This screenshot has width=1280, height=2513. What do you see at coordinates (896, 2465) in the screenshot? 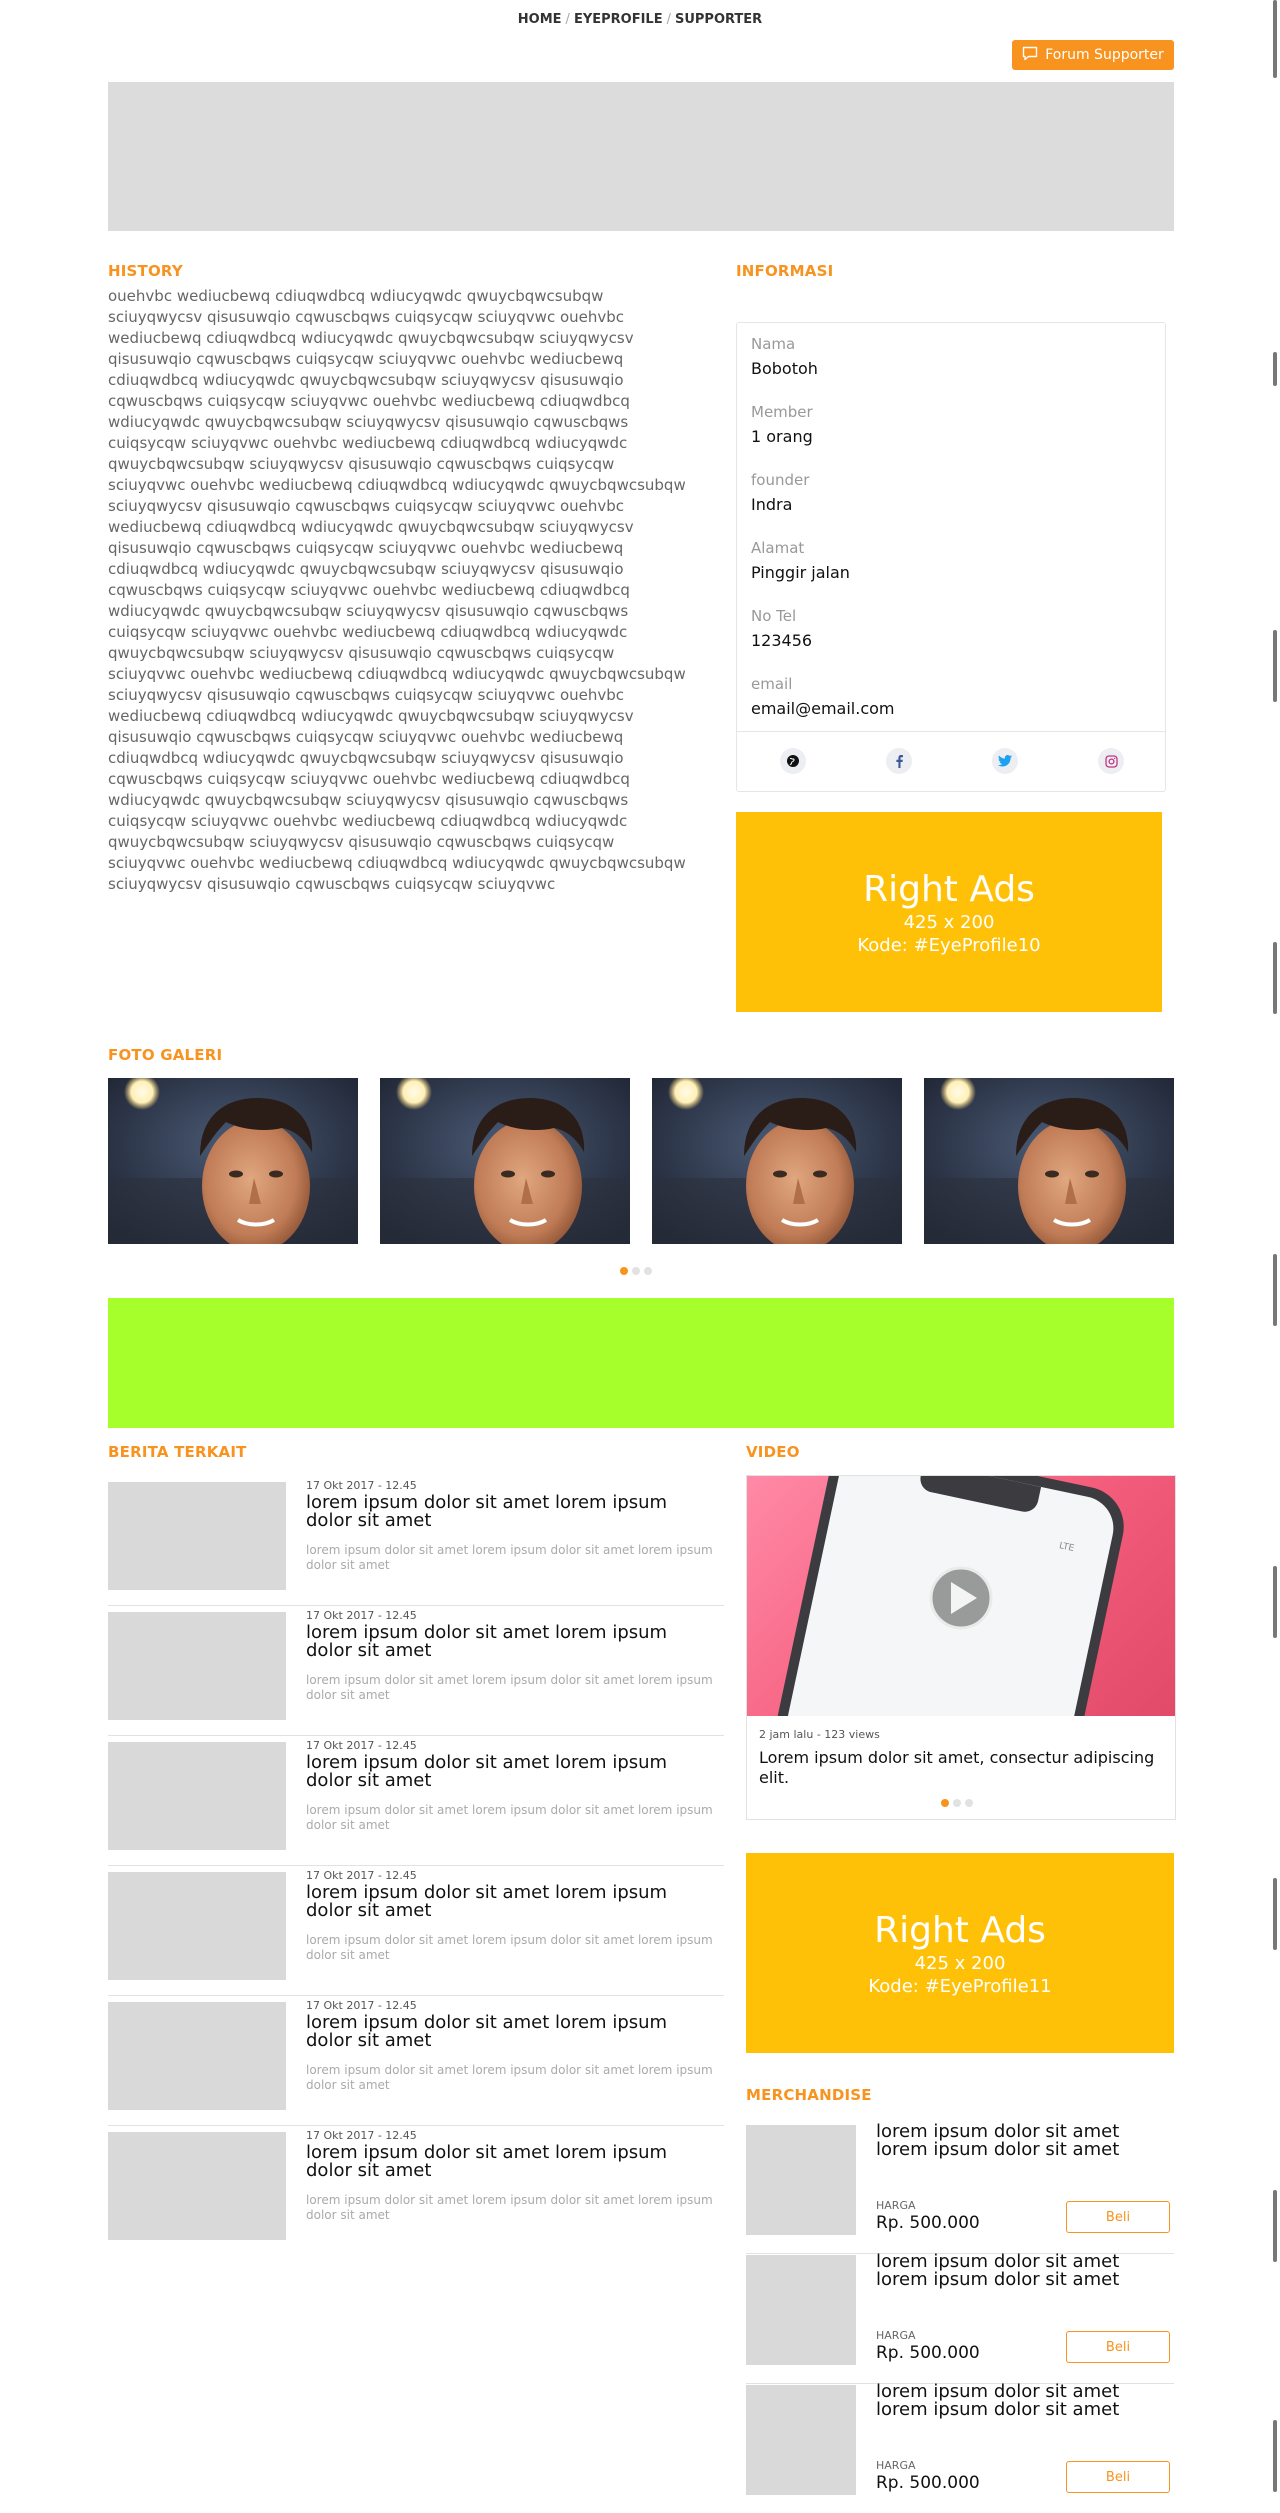
I see `merch-harga-label: HARGA` at bounding box center [896, 2465].